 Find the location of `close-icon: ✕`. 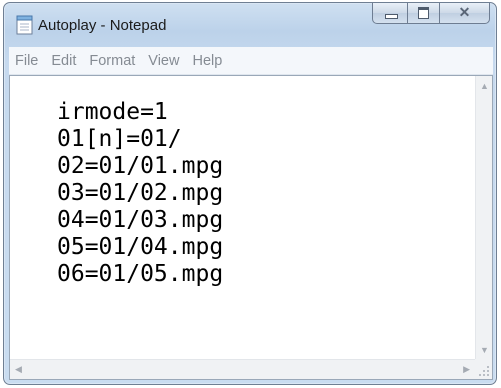

close-icon: ✕ is located at coordinates (464, 12).